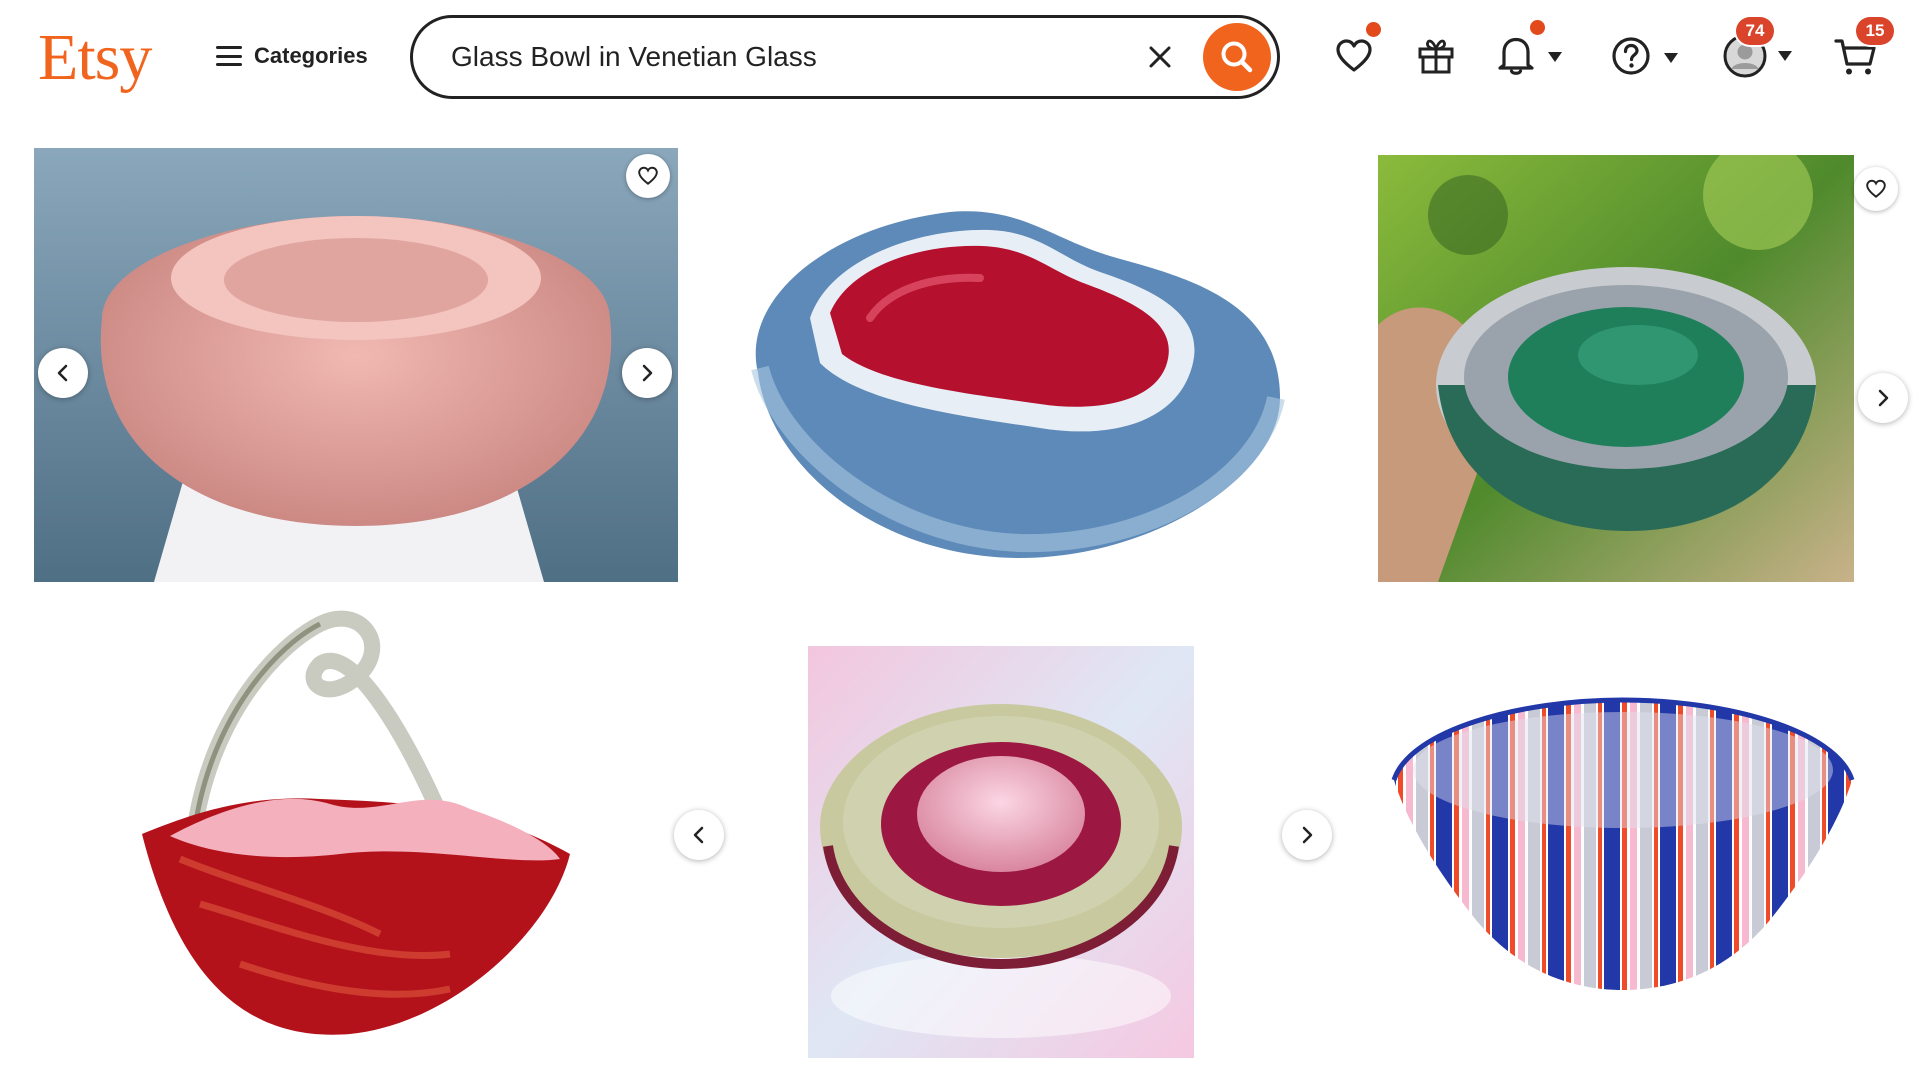 This screenshot has height=1080, width=1920. I want to click on magenta-ashtray-image, so click(1001, 852).